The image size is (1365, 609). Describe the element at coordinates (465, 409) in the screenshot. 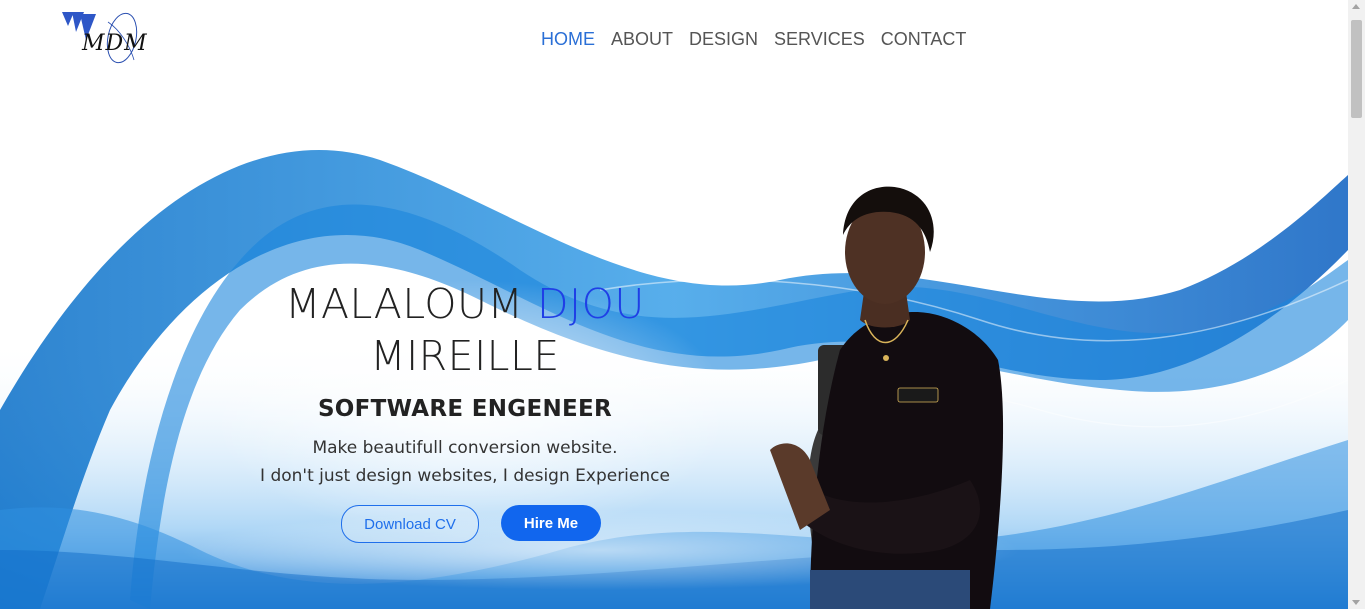

I see `hero-role: SOFTWARE ENGENEER` at that location.